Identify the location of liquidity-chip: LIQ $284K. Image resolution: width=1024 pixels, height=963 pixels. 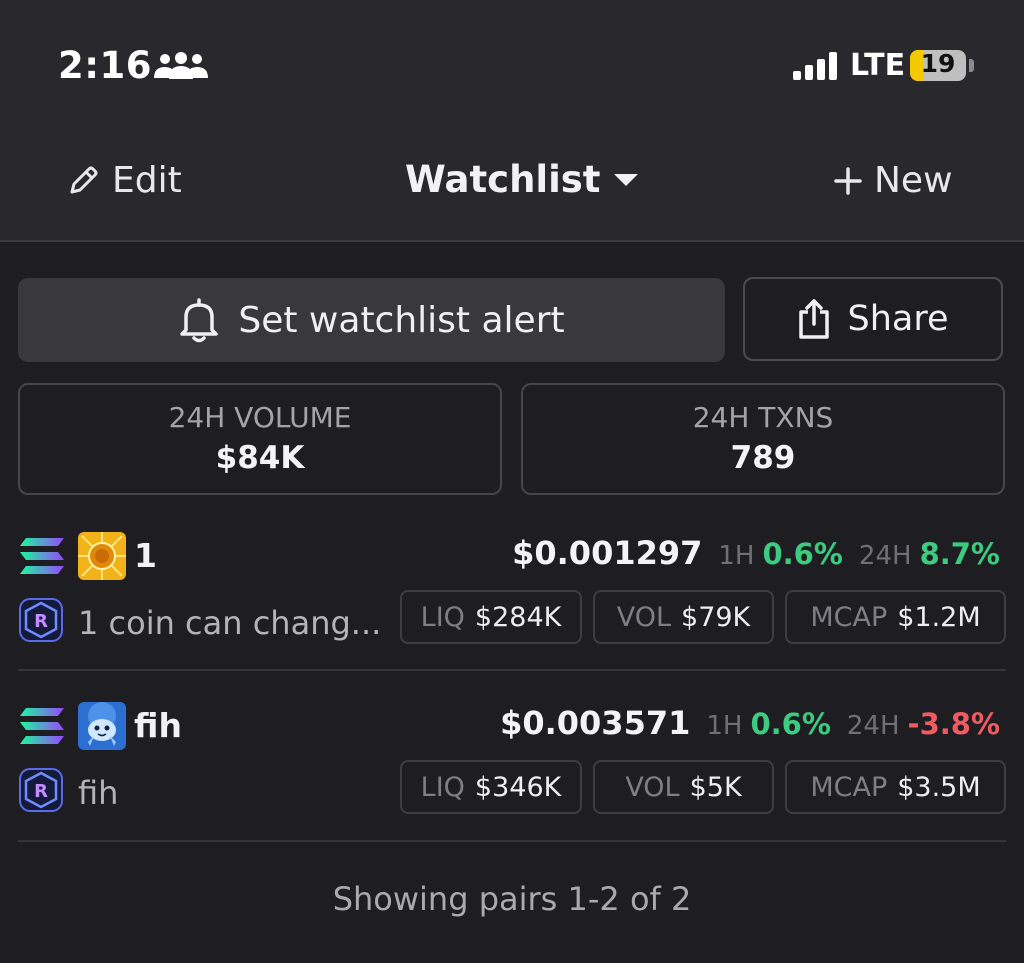
(491, 617).